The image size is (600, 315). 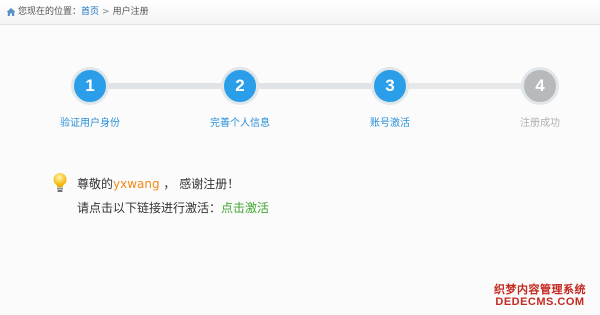 What do you see at coordinates (11, 12) in the screenshot?
I see `home-icon` at bounding box center [11, 12].